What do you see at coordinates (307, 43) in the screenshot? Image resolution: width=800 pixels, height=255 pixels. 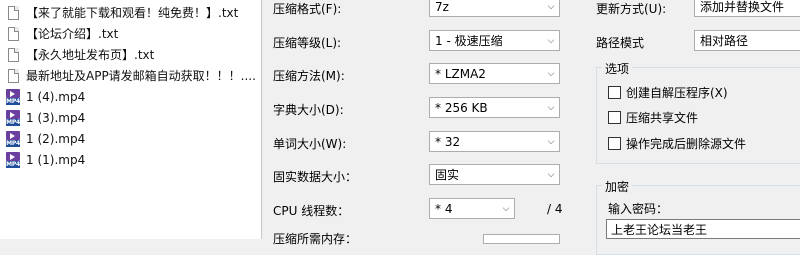 I see `level-label: 压缩等级(L):` at bounding box center [307, 43].